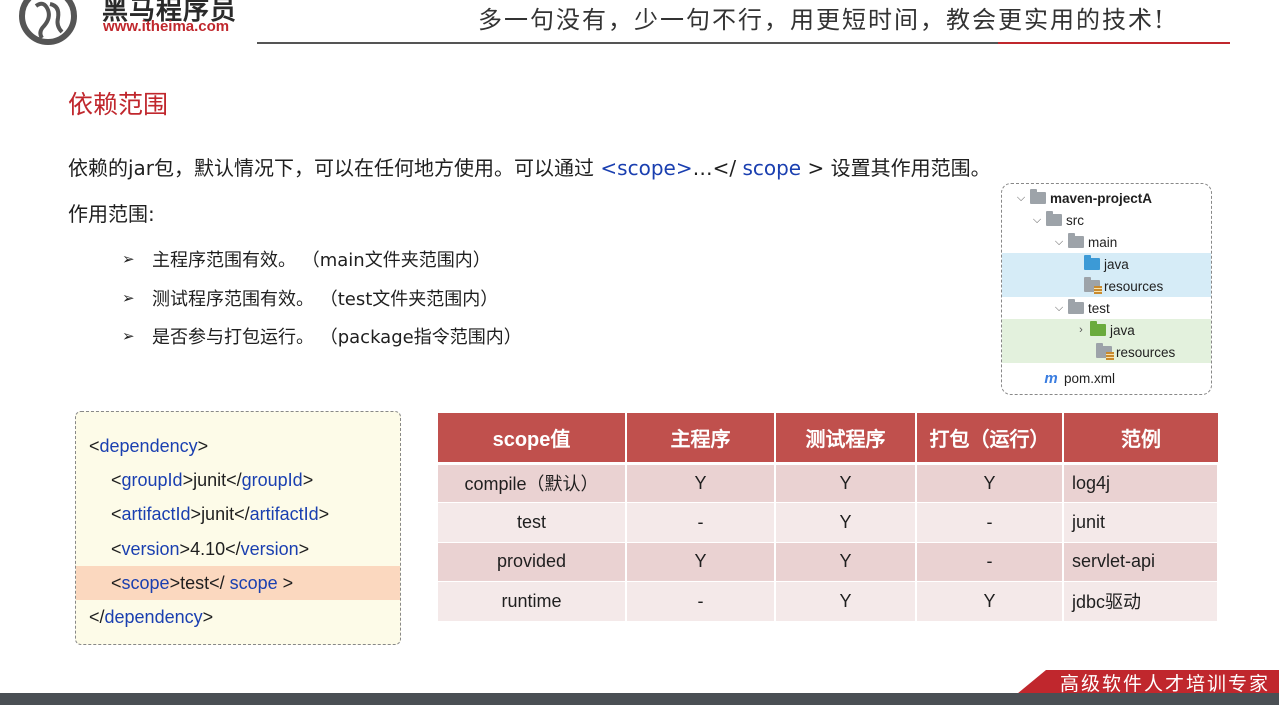 The width and height of the screenshot is (1279, 705). What do you see at coordinates (1093, 285) in the screenshot?
I see `resources-folder-icon` at bounding box center [1093, 285].